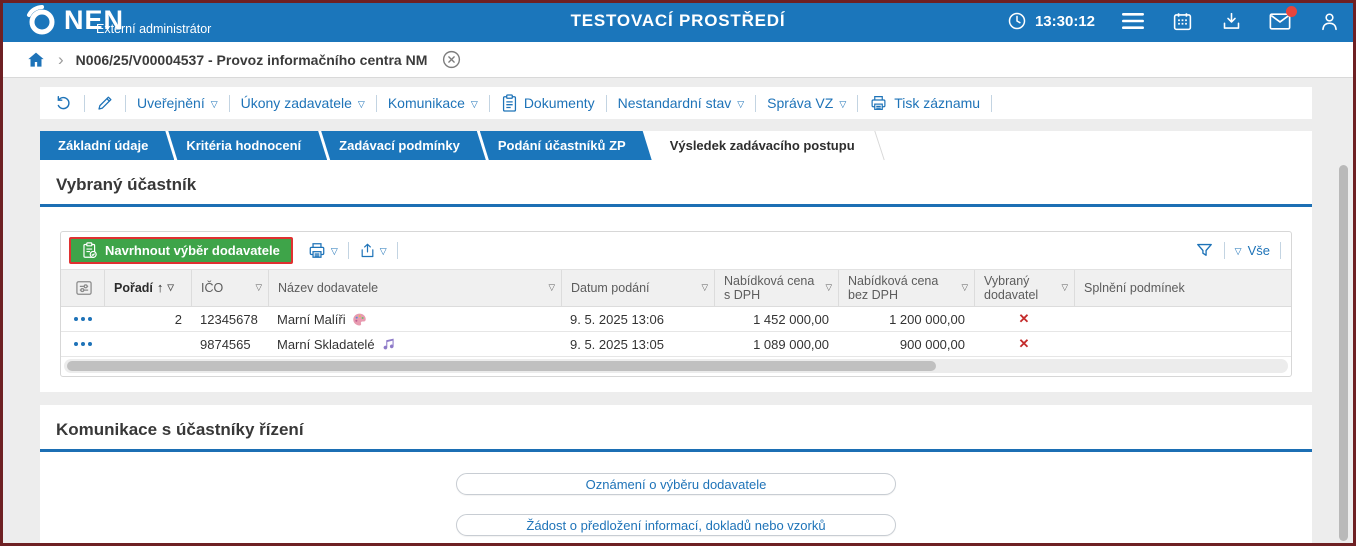 This screenshot has height=546, width=1356. I want to click on supplier-selection-notice-button: Oznámení o výběru dodavatele, so click(676, 484).